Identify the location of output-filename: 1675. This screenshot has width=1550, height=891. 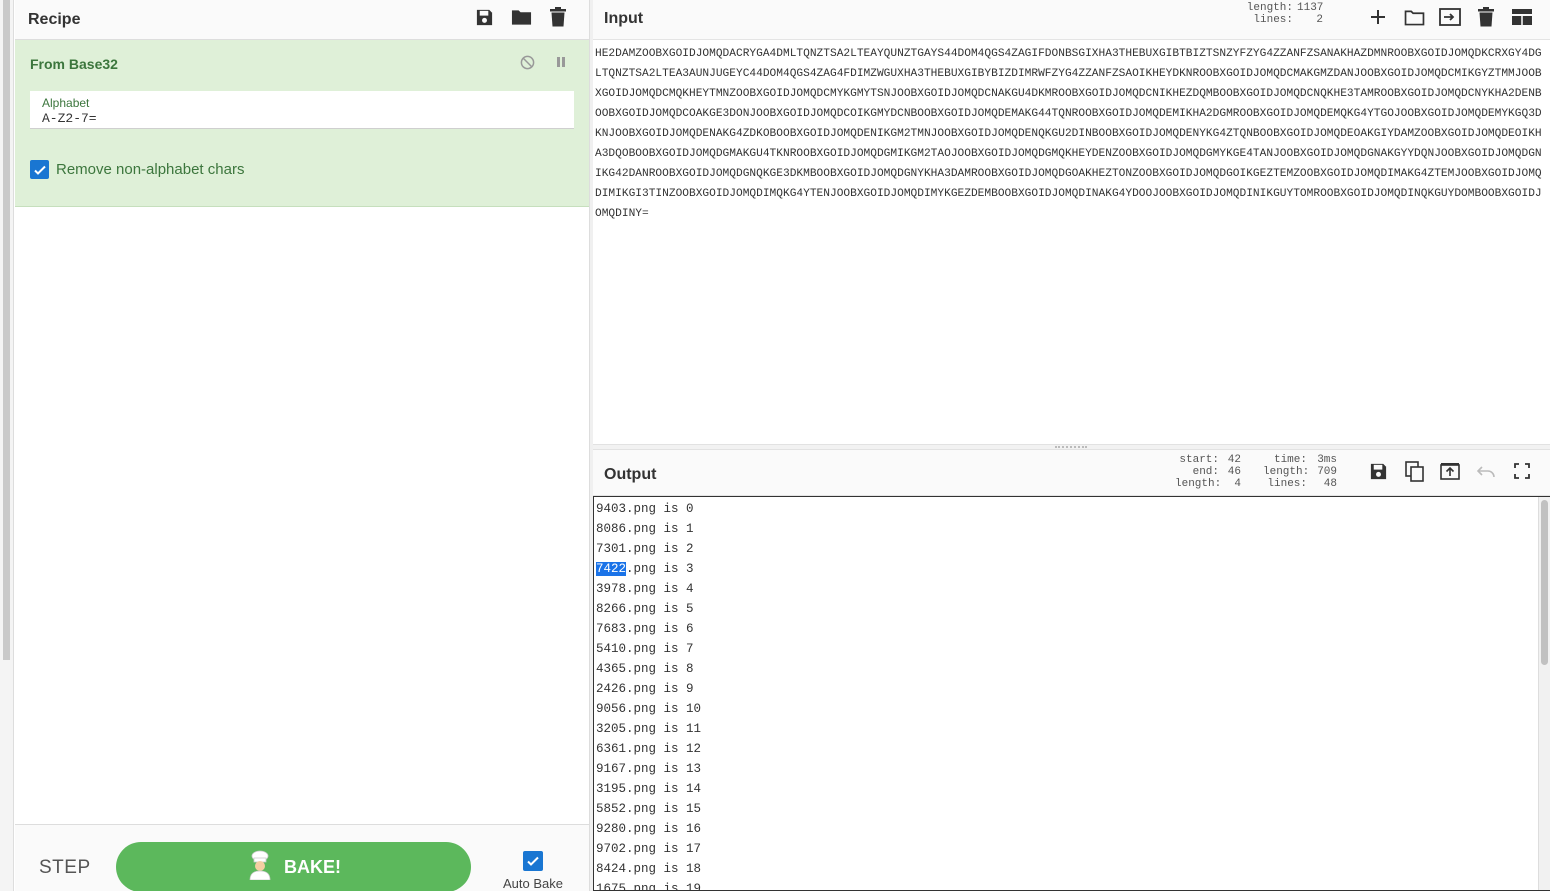
(611, 886).